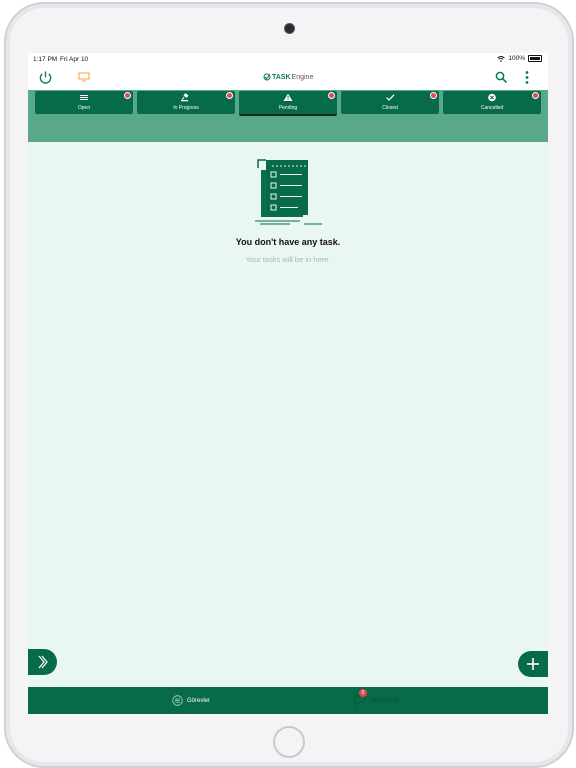 The width and height of the screenshot is (576, 768). I want to click on plus-icon, so click(533, 664).